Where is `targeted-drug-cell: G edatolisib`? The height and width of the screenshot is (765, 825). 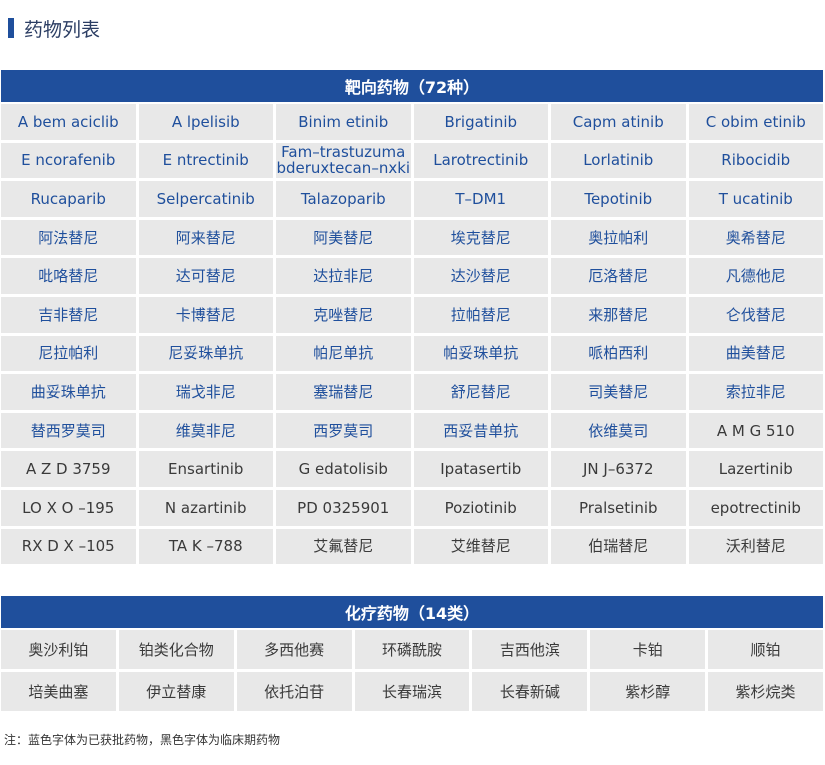
targeted-drug-cell: G edatolisib is located at coordinates (343, 469).